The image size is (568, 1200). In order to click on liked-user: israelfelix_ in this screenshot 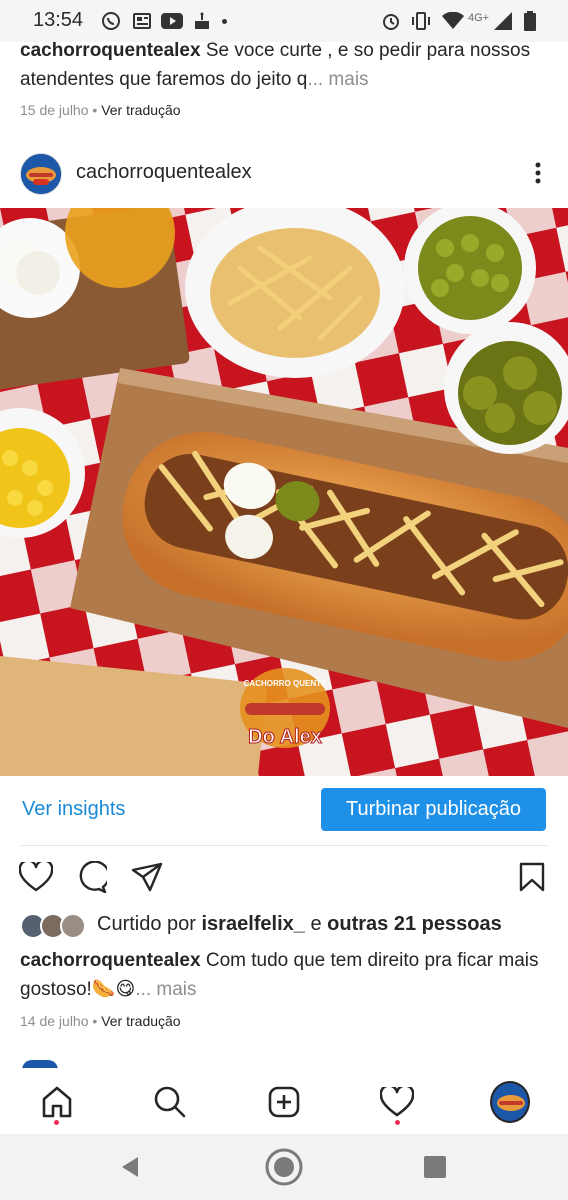, I will do `click(253, 924)`.